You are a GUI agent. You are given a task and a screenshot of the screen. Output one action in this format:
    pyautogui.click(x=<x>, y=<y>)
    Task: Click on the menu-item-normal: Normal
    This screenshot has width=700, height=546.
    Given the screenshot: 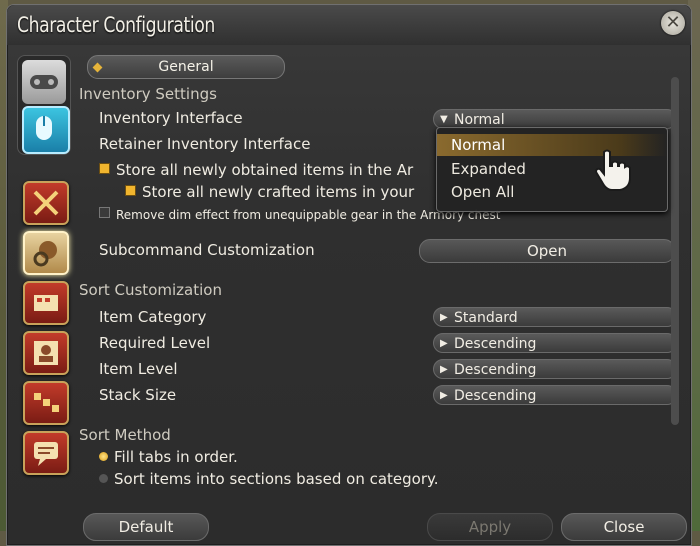 What is the action you would take?
    pyautogui.click(x=552, y=145)
    